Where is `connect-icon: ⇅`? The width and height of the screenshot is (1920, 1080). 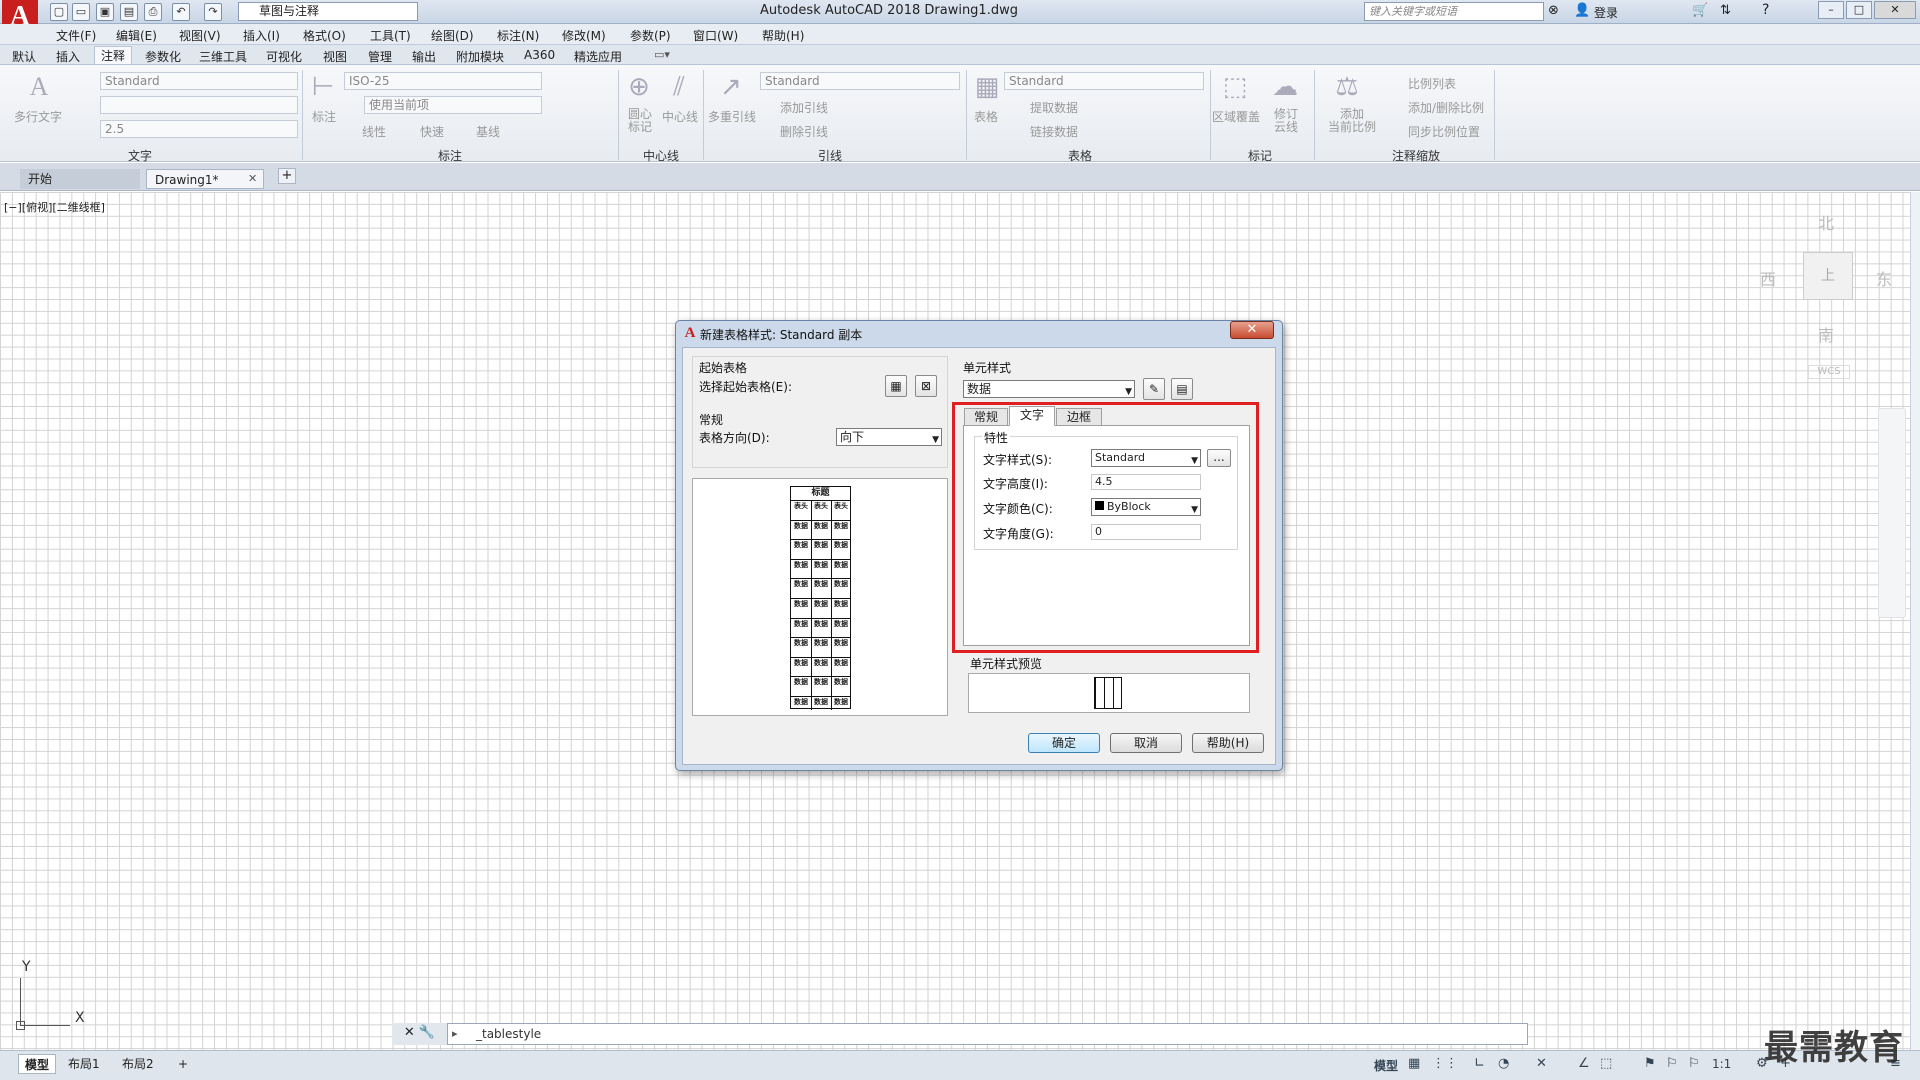
connect-icon: ⇅ is located at coordinates (1725, 10).